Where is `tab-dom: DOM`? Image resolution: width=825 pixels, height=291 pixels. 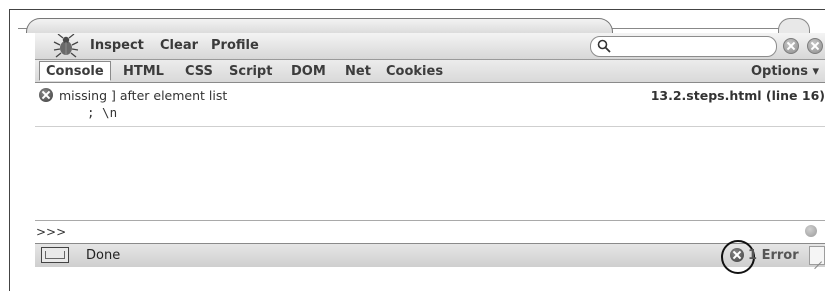
tab-dom: DOM is located at coordinates (308, 71).